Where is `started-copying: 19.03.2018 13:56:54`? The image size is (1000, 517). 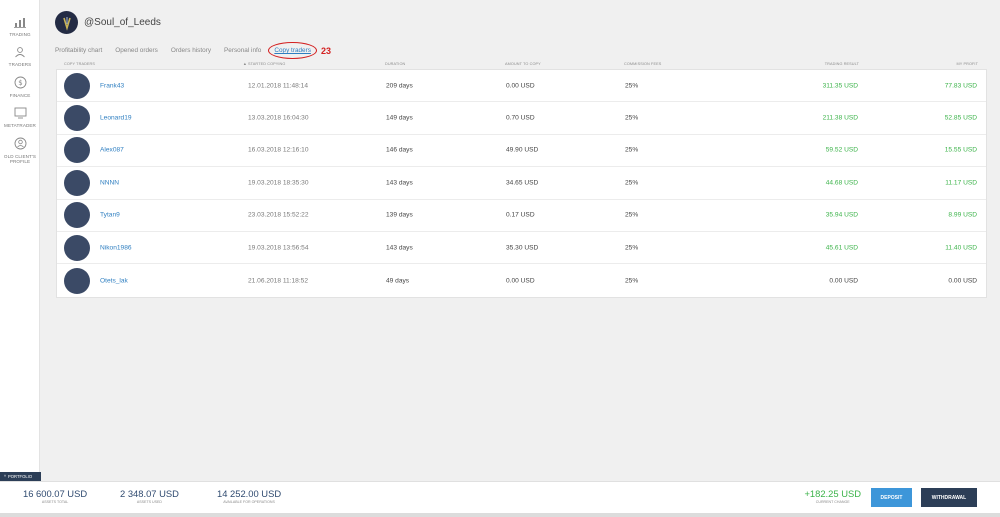 started-copying: 19.03.2018 13:56:54 is located at coordinates (278, 248).